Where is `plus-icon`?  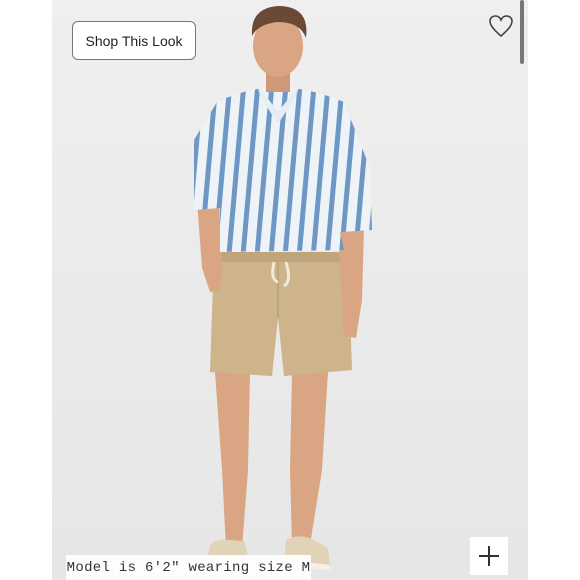 plus-icon is located at coordinates (489, 556).